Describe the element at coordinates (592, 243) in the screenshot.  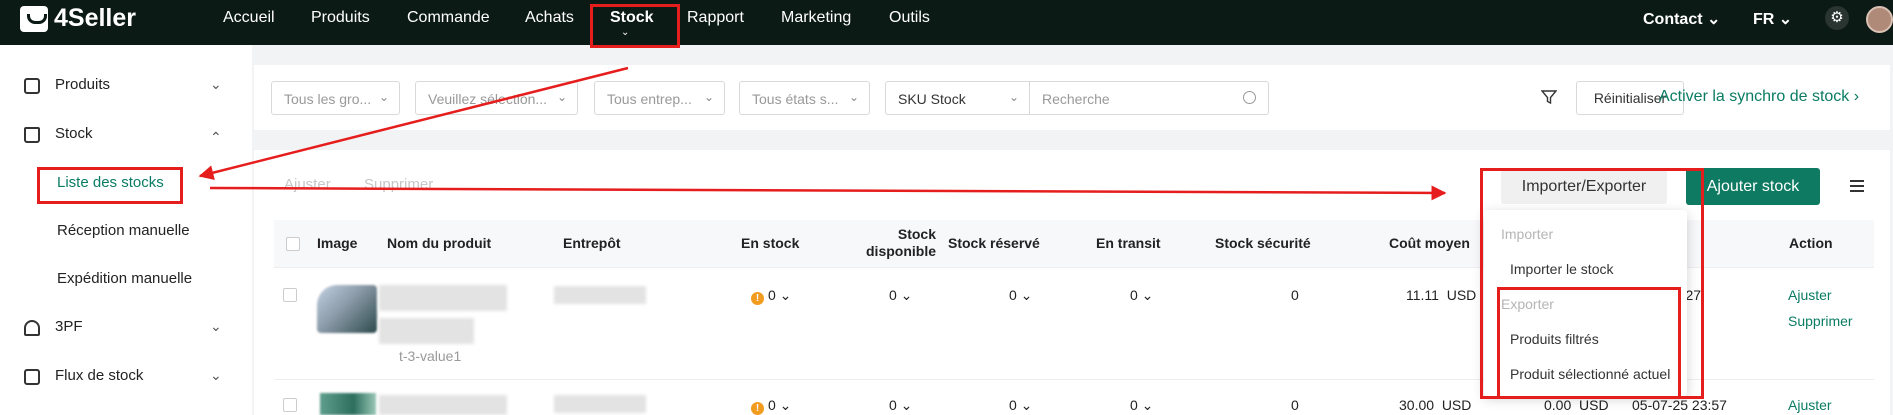
I see `col-warehouse: Entrepôt` at that location.